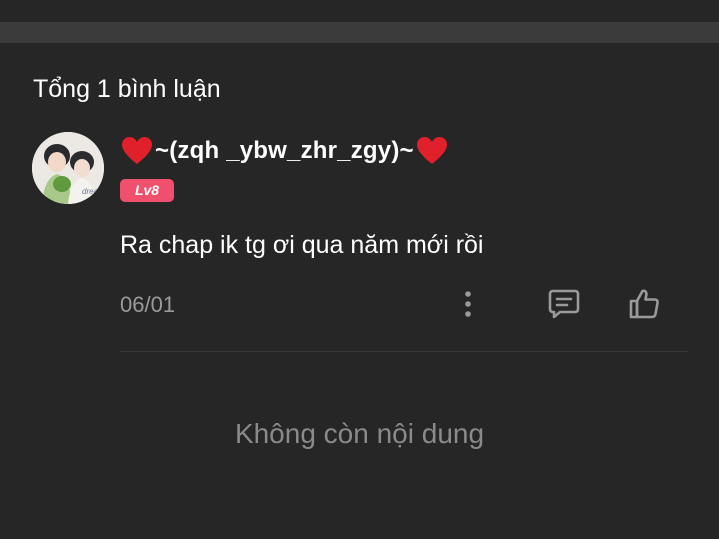 The height and width of the screenshot is (539, 719). I want to click on comment-username: ~(zqh _ybw_zhr_zgy)~, so click(284, 151).